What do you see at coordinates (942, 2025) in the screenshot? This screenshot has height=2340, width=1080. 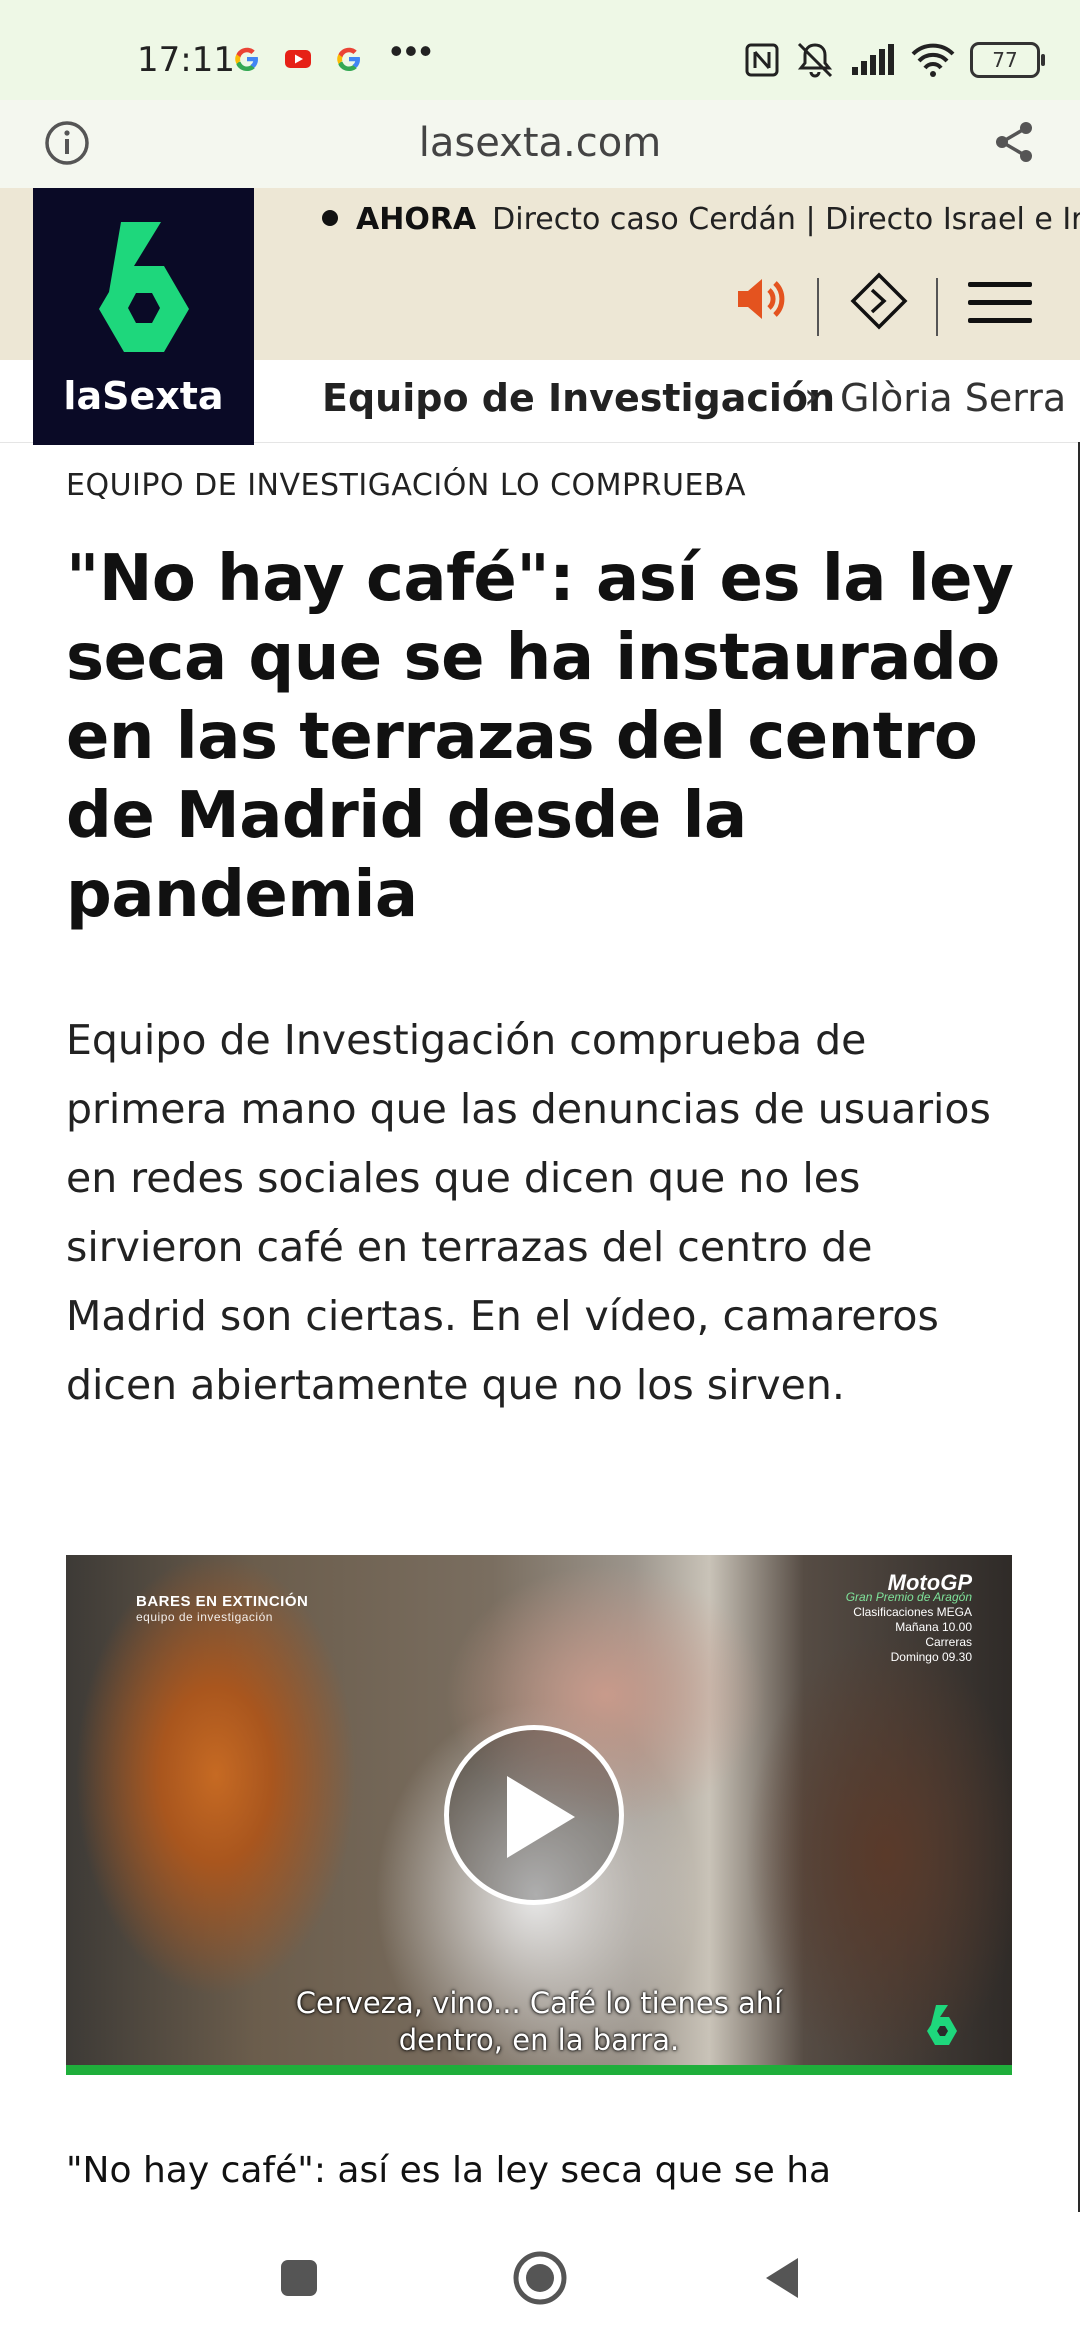 I see `lasexta-watermark-icon` at bounding box center [942, 2025].